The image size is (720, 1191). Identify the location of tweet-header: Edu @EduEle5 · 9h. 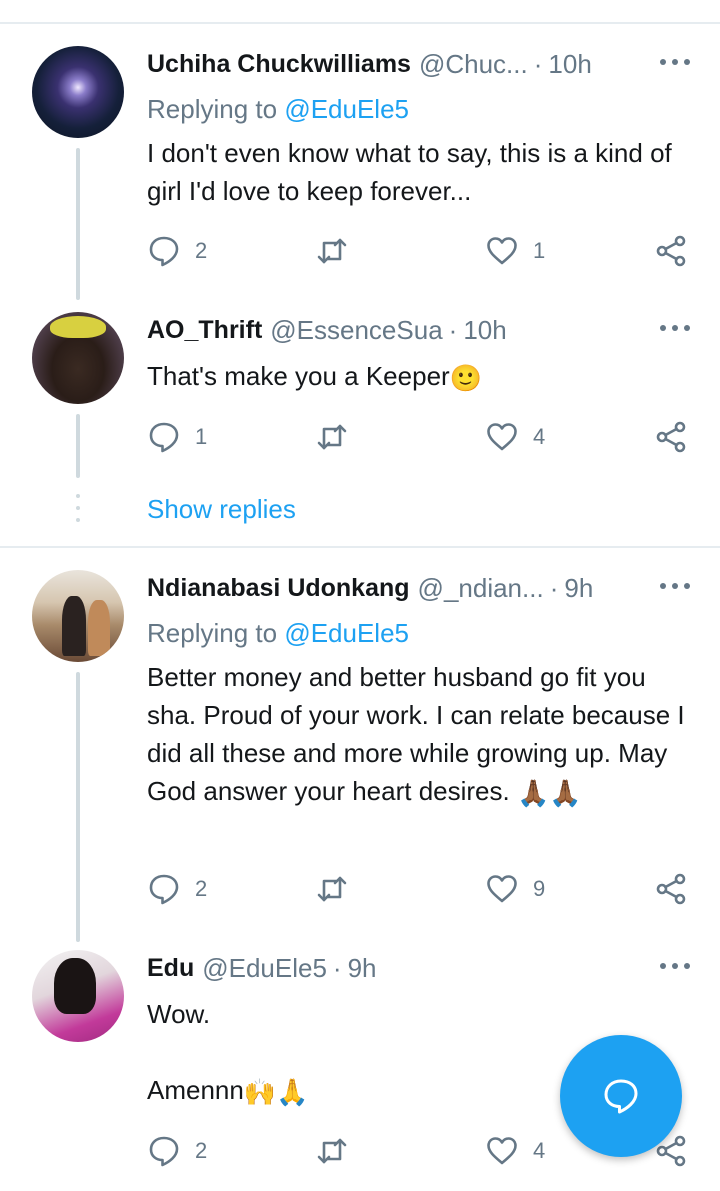
(418, 968).